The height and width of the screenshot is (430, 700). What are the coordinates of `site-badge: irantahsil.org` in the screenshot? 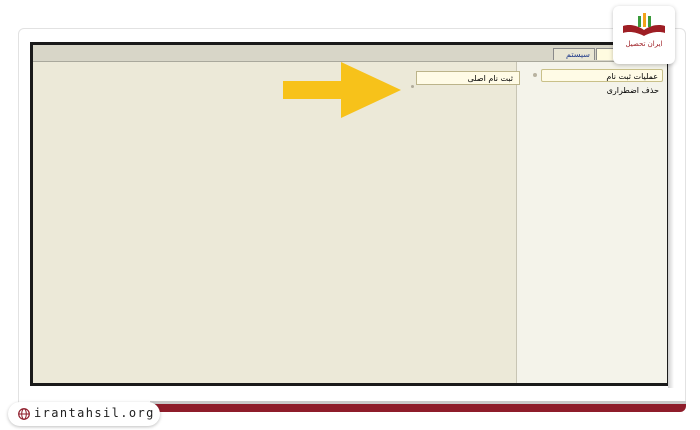 It's located at (84, 414).